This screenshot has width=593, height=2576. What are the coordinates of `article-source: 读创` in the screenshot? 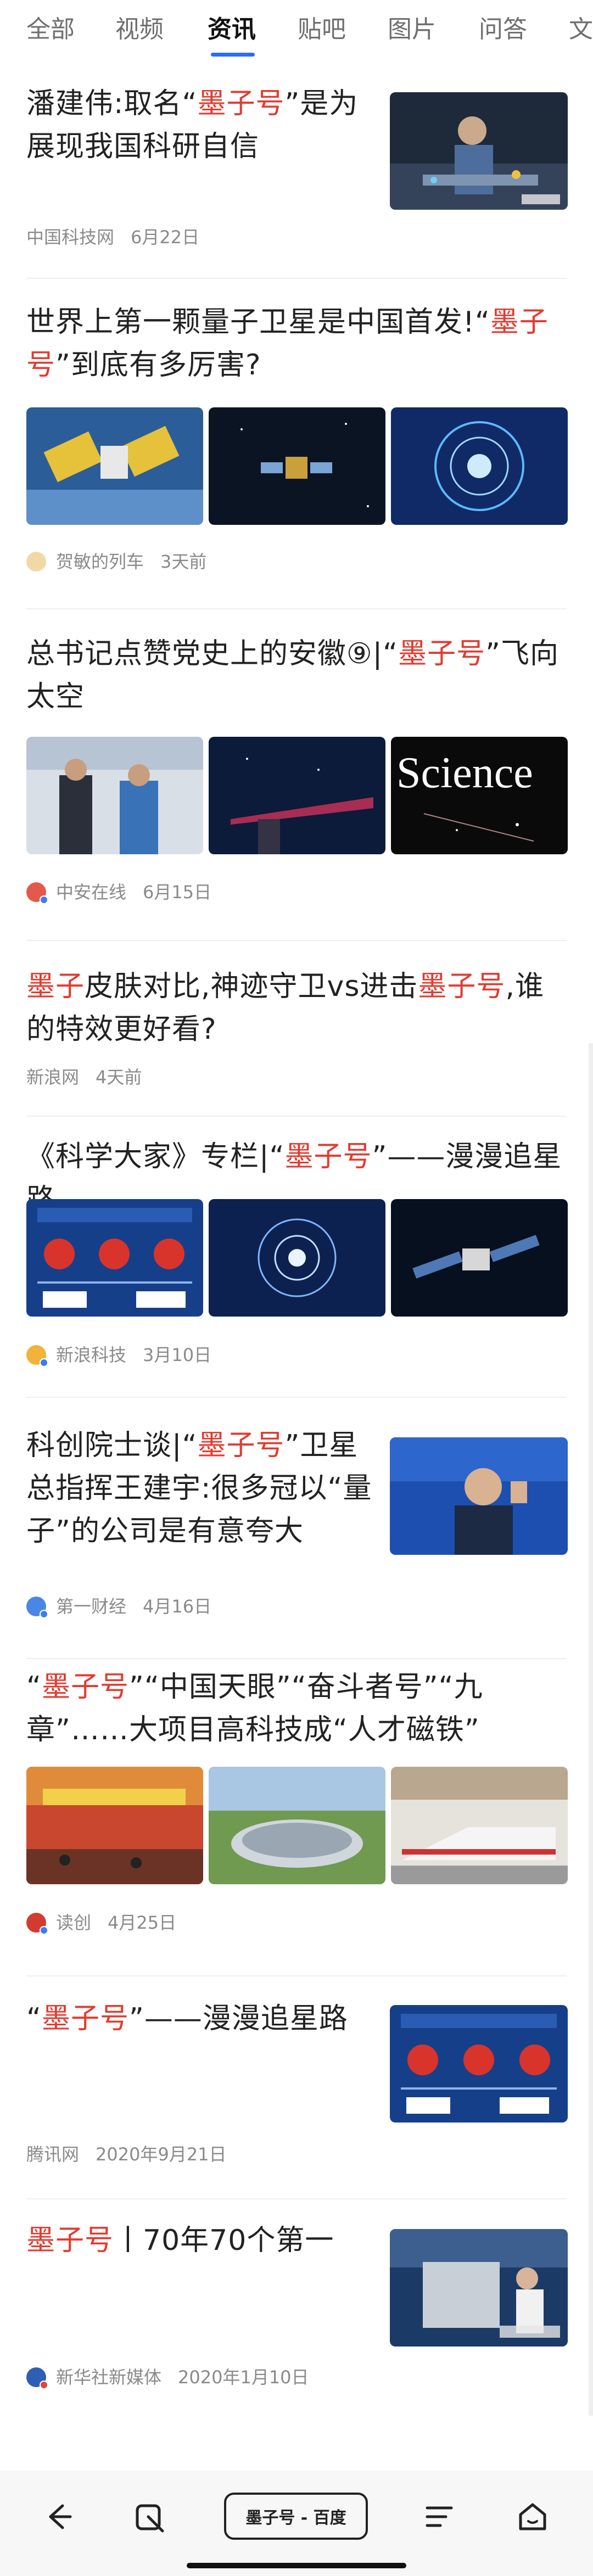 It's located at (74, 1922).